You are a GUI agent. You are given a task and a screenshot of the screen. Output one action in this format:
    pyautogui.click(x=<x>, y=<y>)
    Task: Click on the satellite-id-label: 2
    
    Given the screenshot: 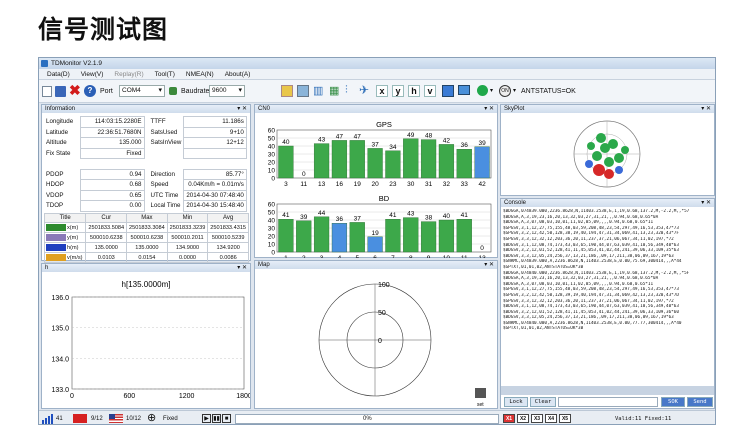 What is the action you would take?
    pyautogui.click(x=304, y=256)
    